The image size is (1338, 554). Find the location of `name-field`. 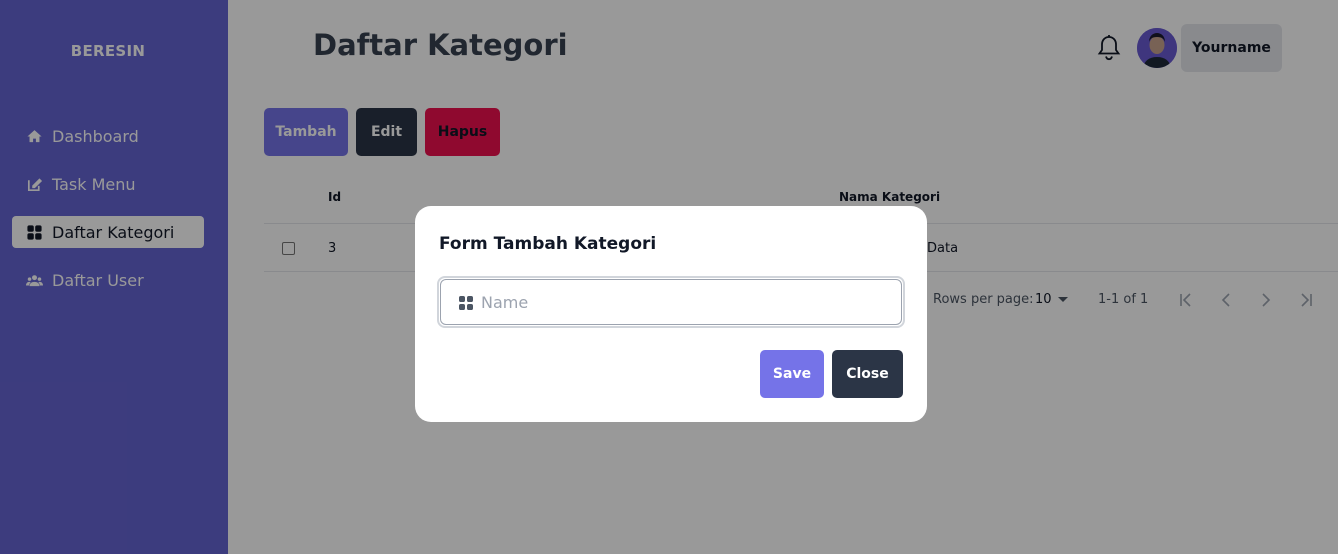

name-field is located at coordinates (671, 302).